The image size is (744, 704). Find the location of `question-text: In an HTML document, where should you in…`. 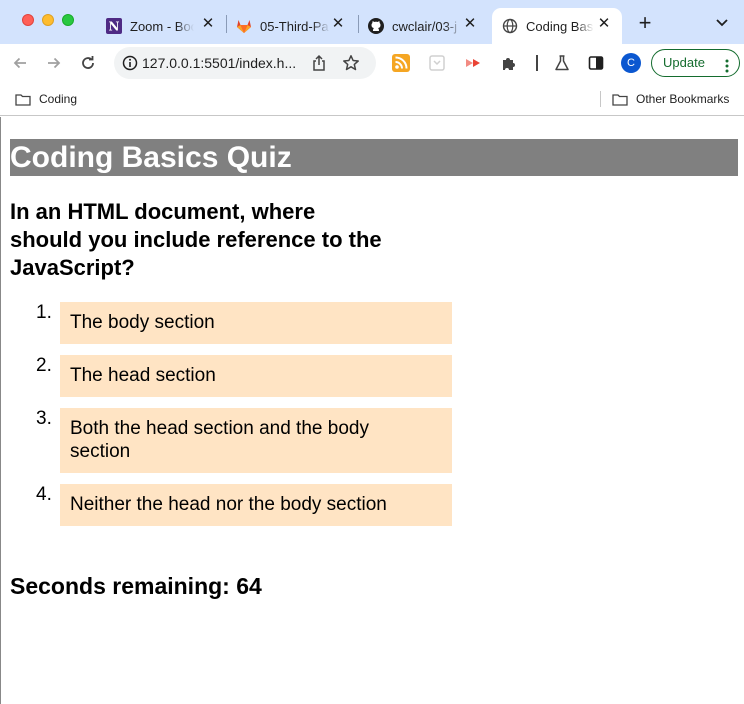

question-text: In an HTML document, where should you in… is located at coordinates (196, 239).